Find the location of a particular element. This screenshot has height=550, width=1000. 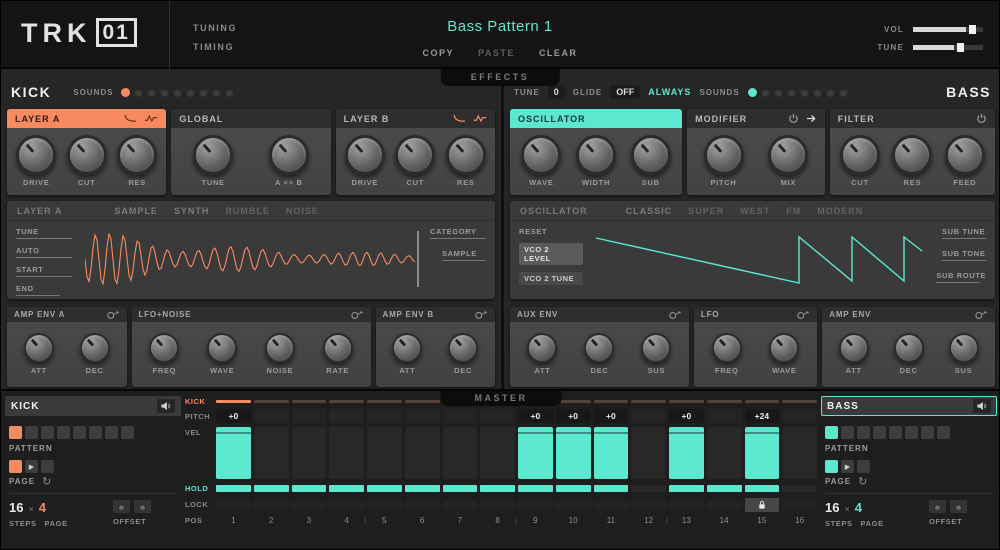

pattern-title: Bass Pattern 1 is located at coordinates (500, 26).